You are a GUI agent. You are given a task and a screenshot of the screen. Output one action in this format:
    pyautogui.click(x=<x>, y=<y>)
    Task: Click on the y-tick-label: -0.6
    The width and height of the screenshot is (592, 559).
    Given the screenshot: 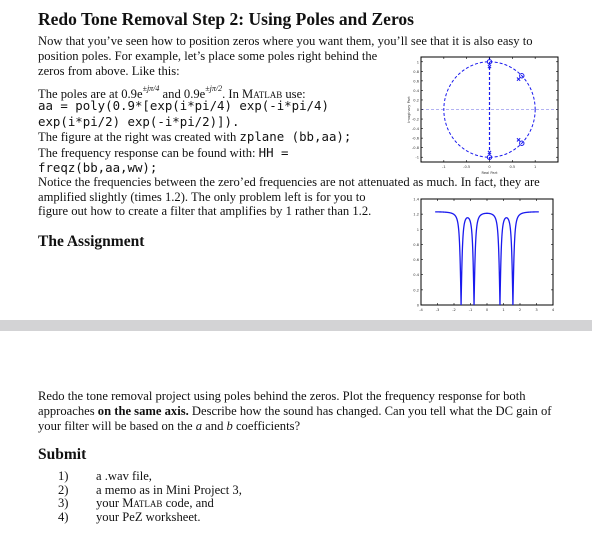 What is the action you would take?
    pyautogui.click(x=416, y=139)
    